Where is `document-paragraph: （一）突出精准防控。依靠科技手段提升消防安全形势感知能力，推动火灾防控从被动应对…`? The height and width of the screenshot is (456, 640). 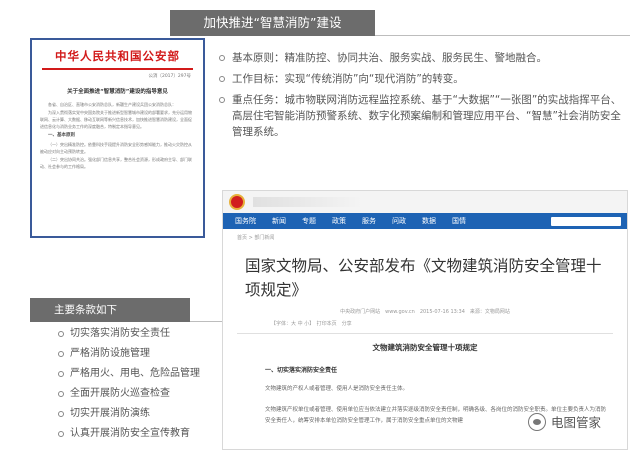
document-paragraph: （一）突出精准防控。依靠科技手段提升消防安全形势感知能力，推动火灾防控从被动应对… is located at coordinates (116, 148).